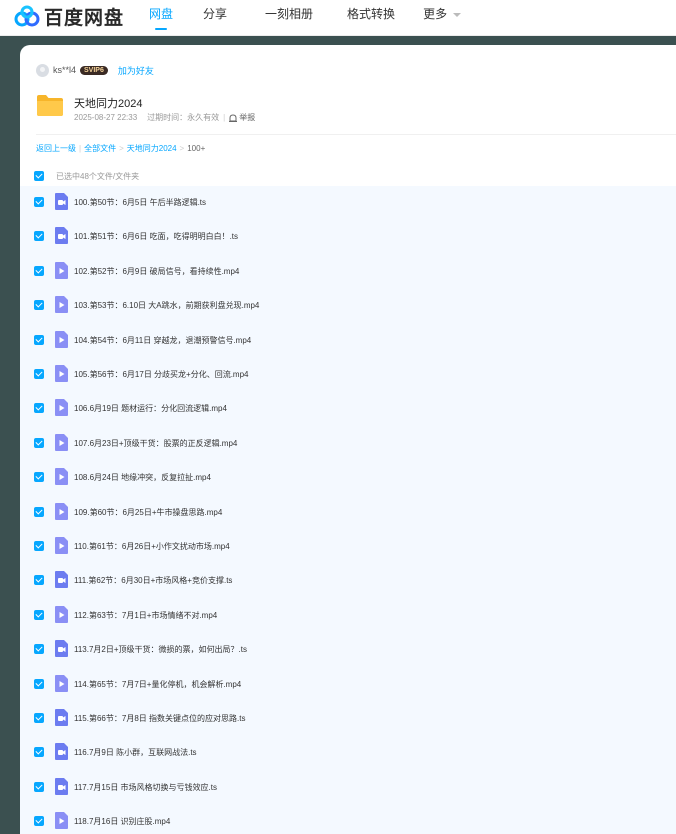  I want to click on file-row: 103.第53节：6.10日 大A跳水，前期获利盘兑现.mp4, so click(348, 306).